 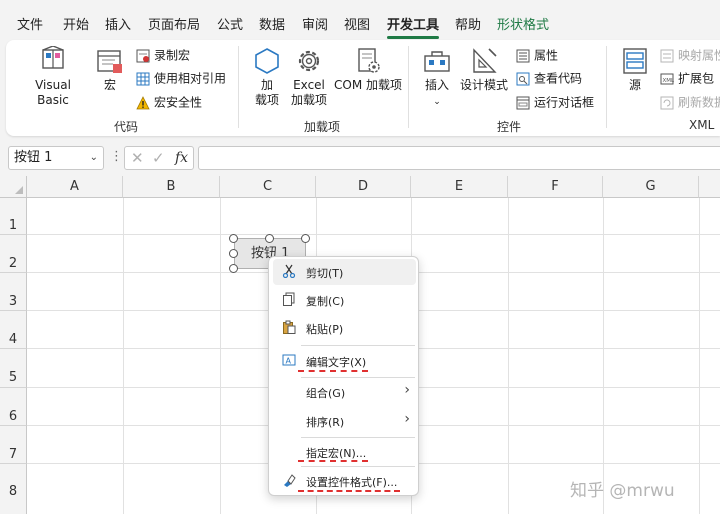 What do you see at coordinates (690, 55) in the screenshot?
I see `map-properties-button: 映射属性` at bounding box center [690, 55].